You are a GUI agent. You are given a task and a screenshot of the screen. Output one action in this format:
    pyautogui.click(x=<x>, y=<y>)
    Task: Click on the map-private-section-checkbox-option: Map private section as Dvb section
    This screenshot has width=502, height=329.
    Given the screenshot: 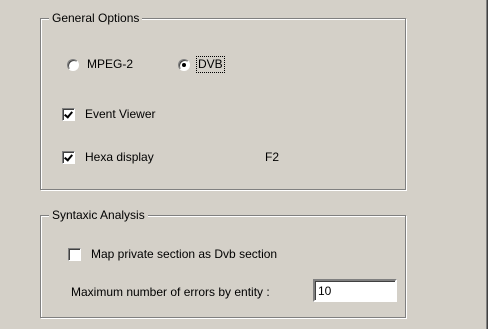 What is the action you would take?
    pyautogui.click(x=173, y=254)
    